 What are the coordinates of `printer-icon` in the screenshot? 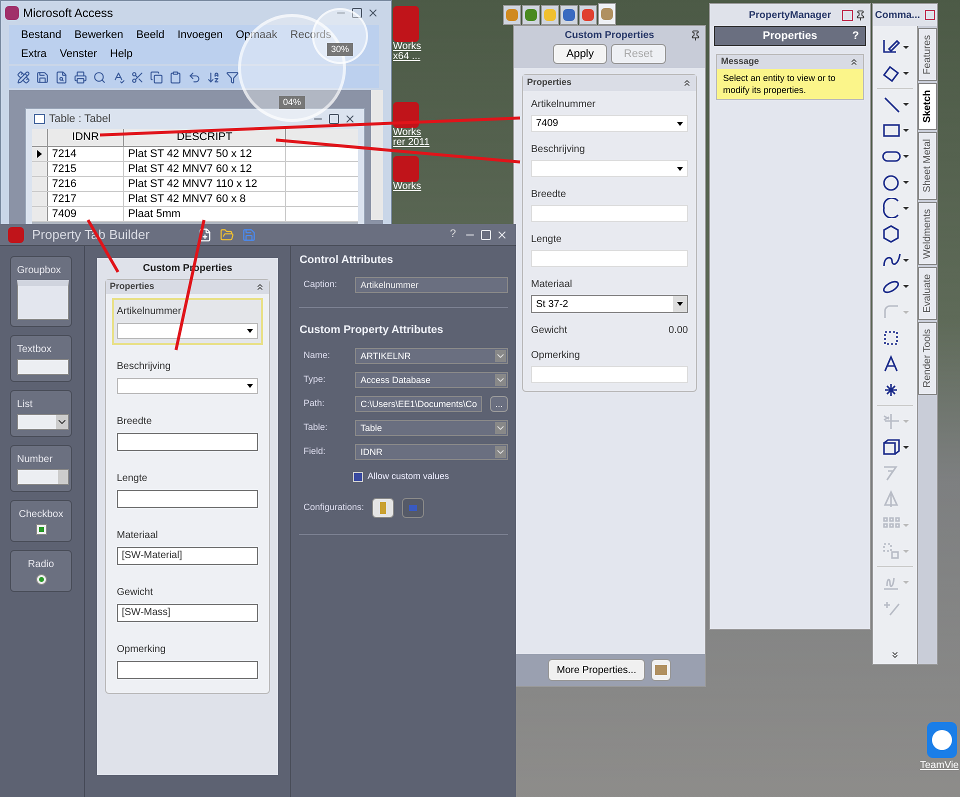 It's located at (80, 77).